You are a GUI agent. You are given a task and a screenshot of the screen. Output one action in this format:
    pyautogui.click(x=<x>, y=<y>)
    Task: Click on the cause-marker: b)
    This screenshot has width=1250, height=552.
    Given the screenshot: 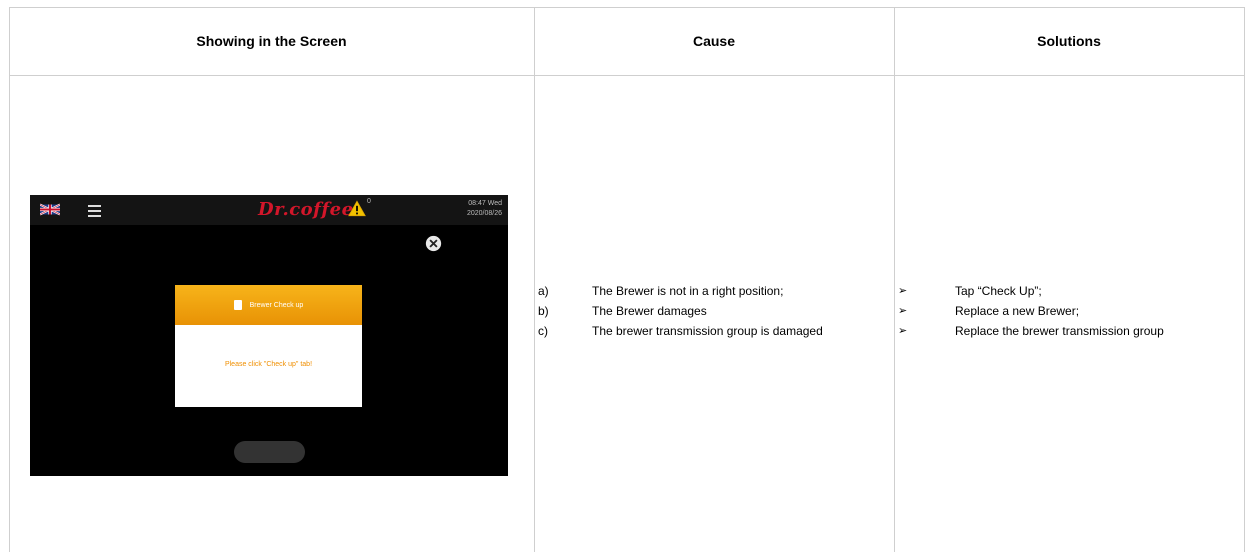 What is the action you would take?
    pyautogui.click(x=543, y=311)
    